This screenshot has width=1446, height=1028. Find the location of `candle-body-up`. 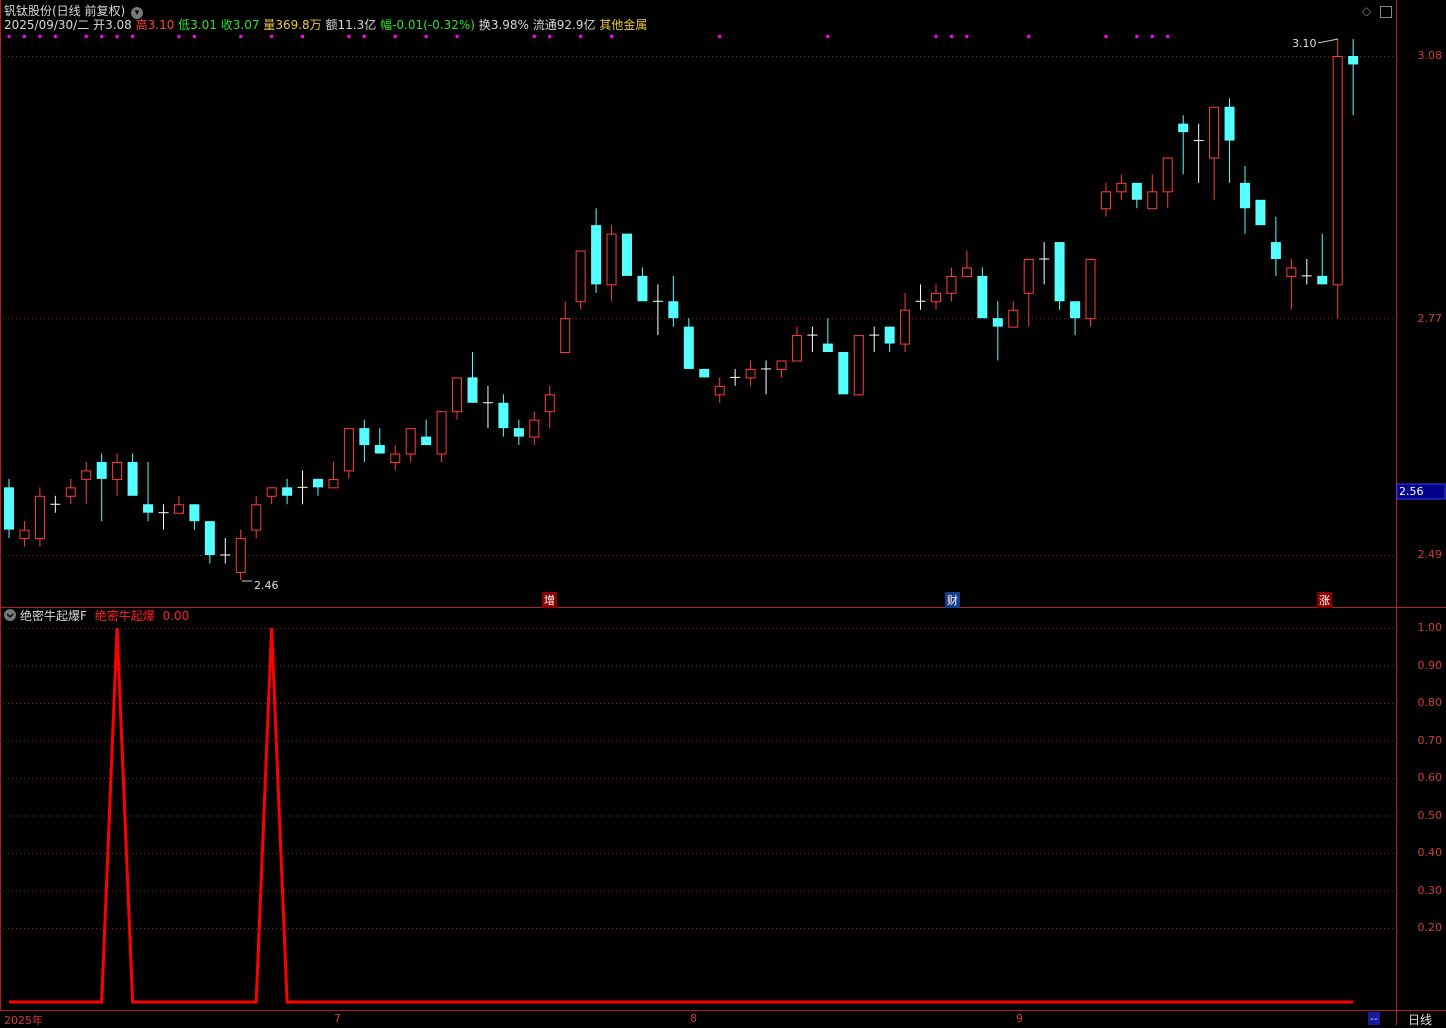

candle-body-up is located at coordinates (534, 428).